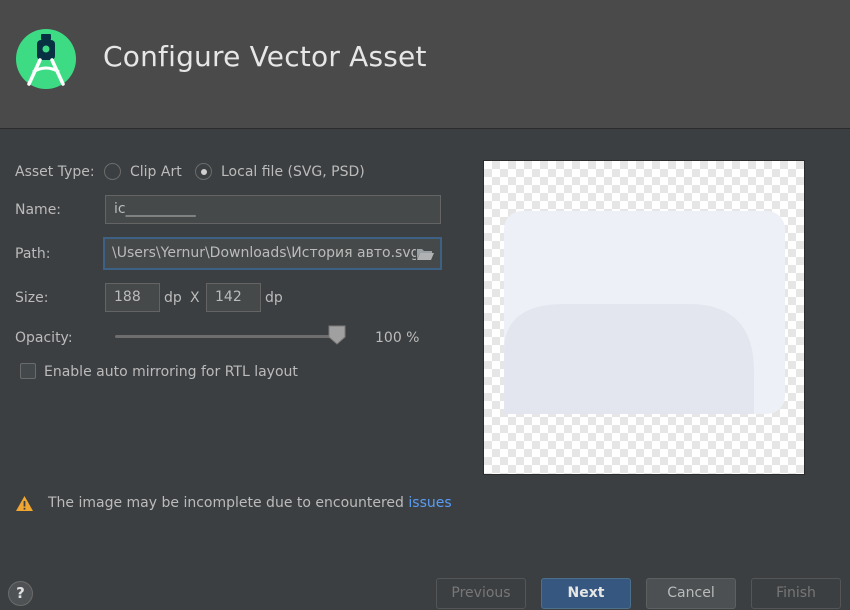 The height and width of the screenshot is (610, 850). I want to click on next-button: Next, so click(586, 593).